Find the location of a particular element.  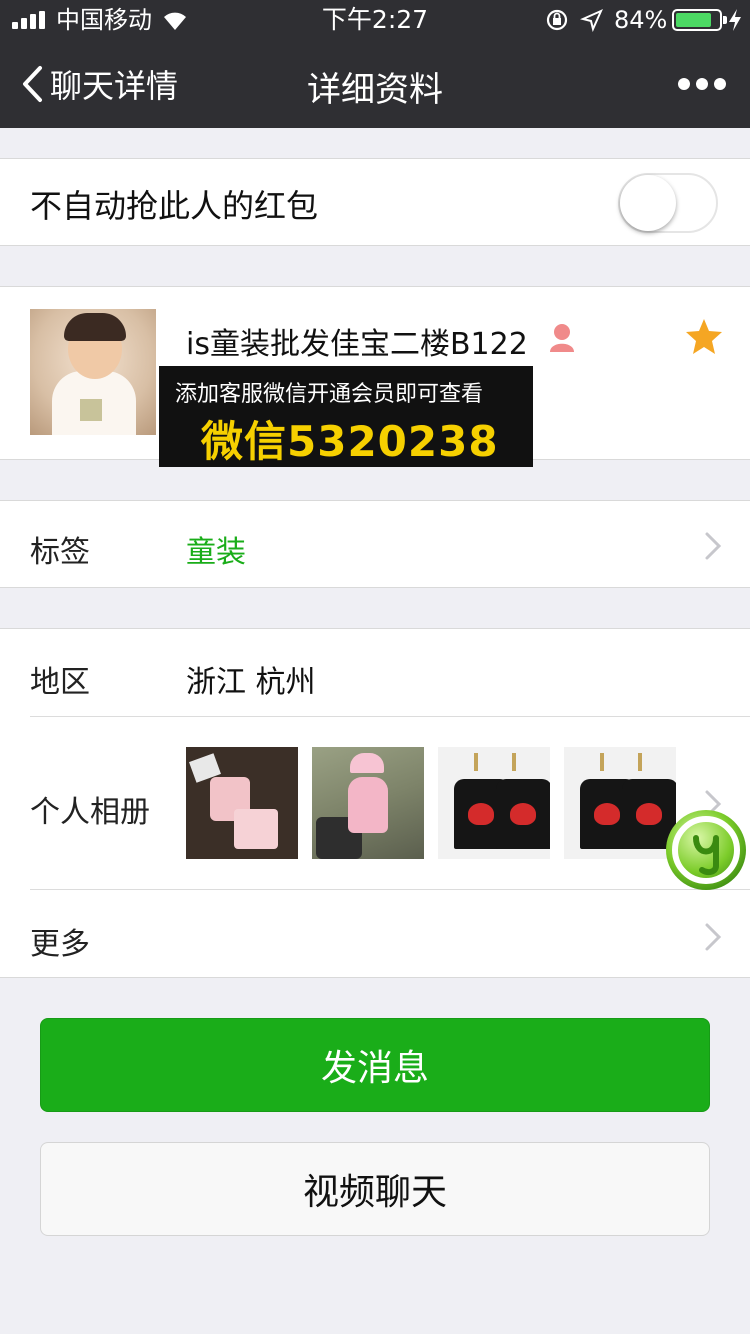

nav-bar: 聊天详情 详细资料 is located at coordinates (375, 84).